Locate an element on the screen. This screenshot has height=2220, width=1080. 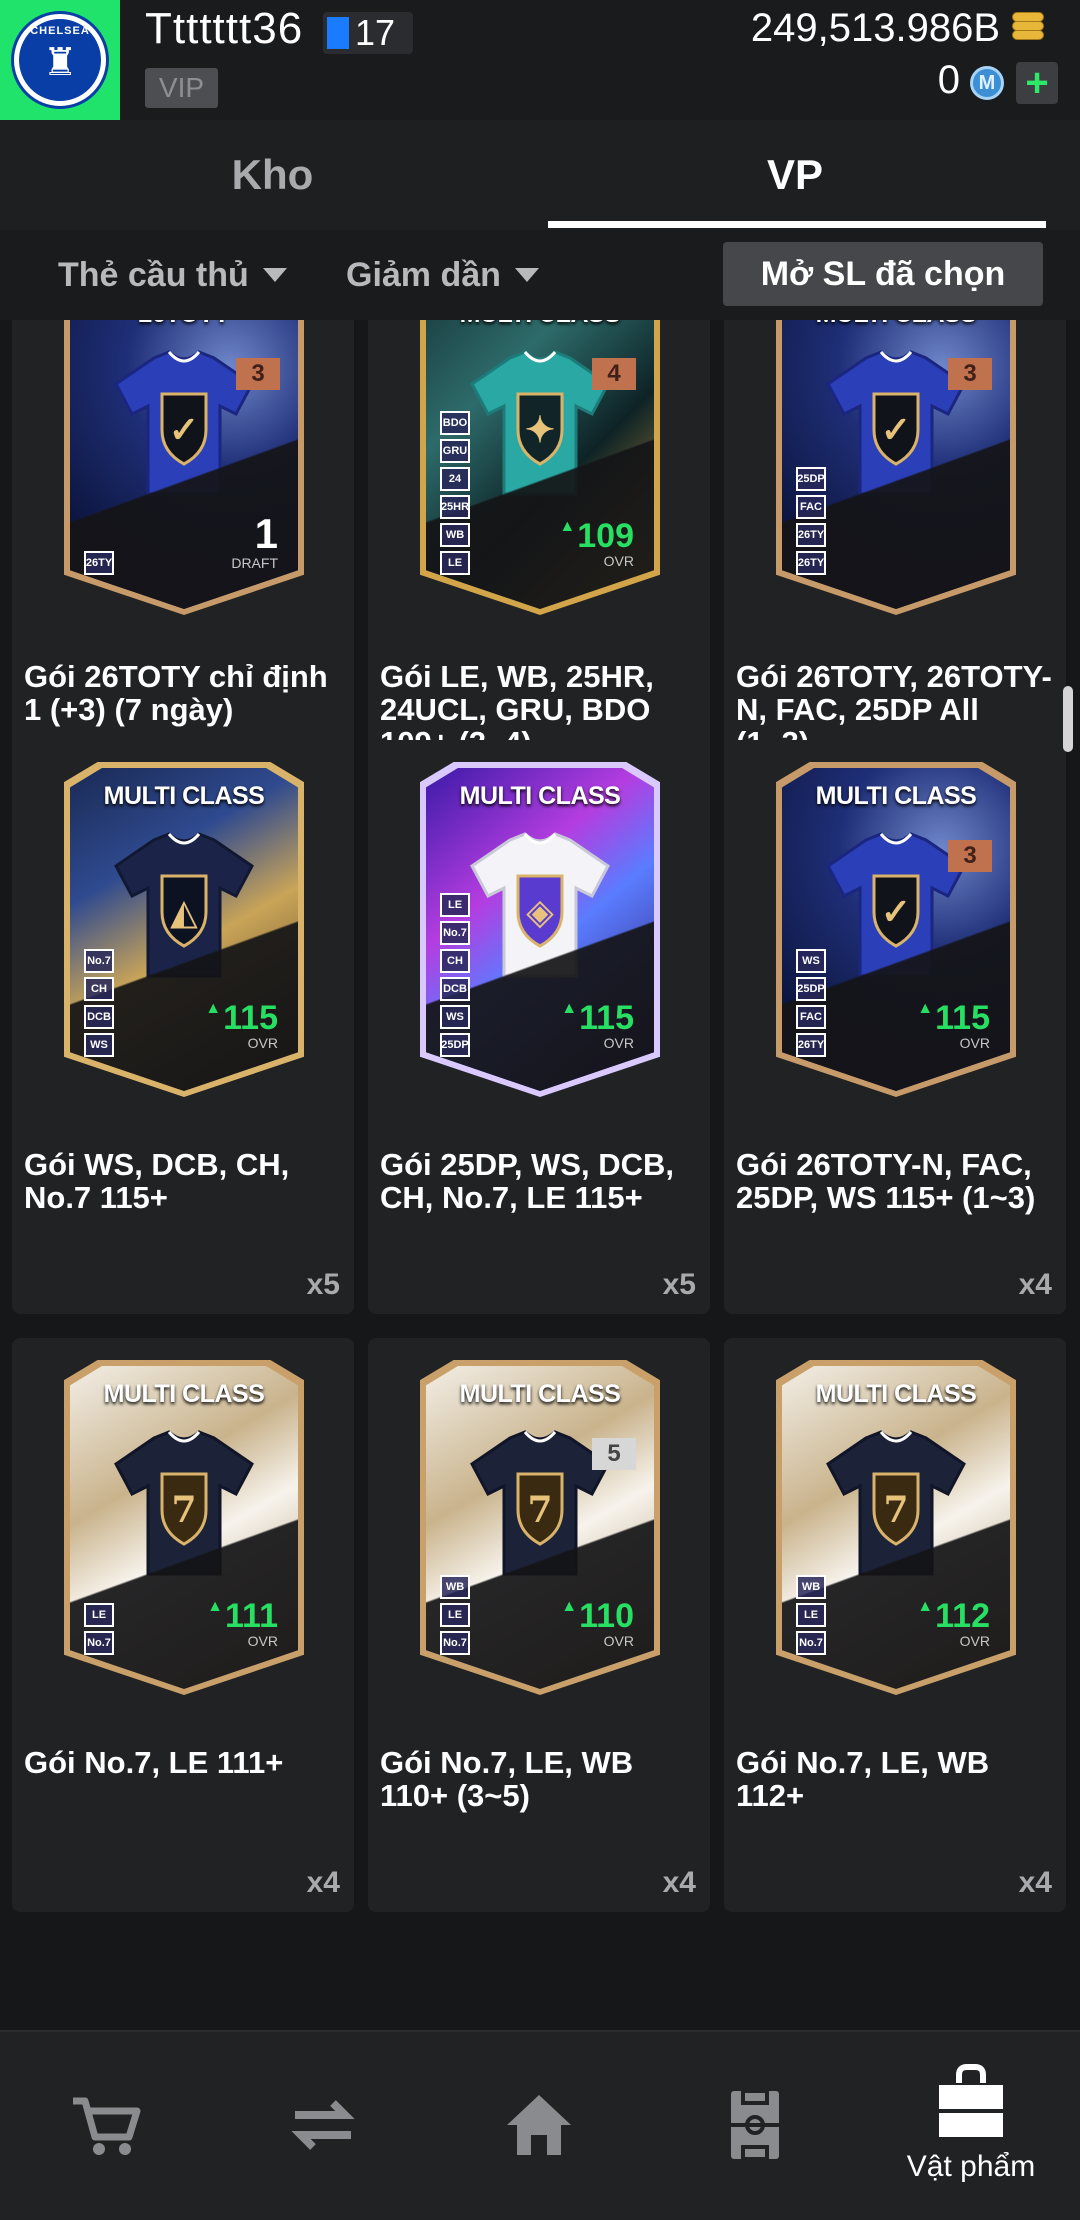
position-chip-list: WS 25DP FAC 26TY is located at coordinates (811, 1003).